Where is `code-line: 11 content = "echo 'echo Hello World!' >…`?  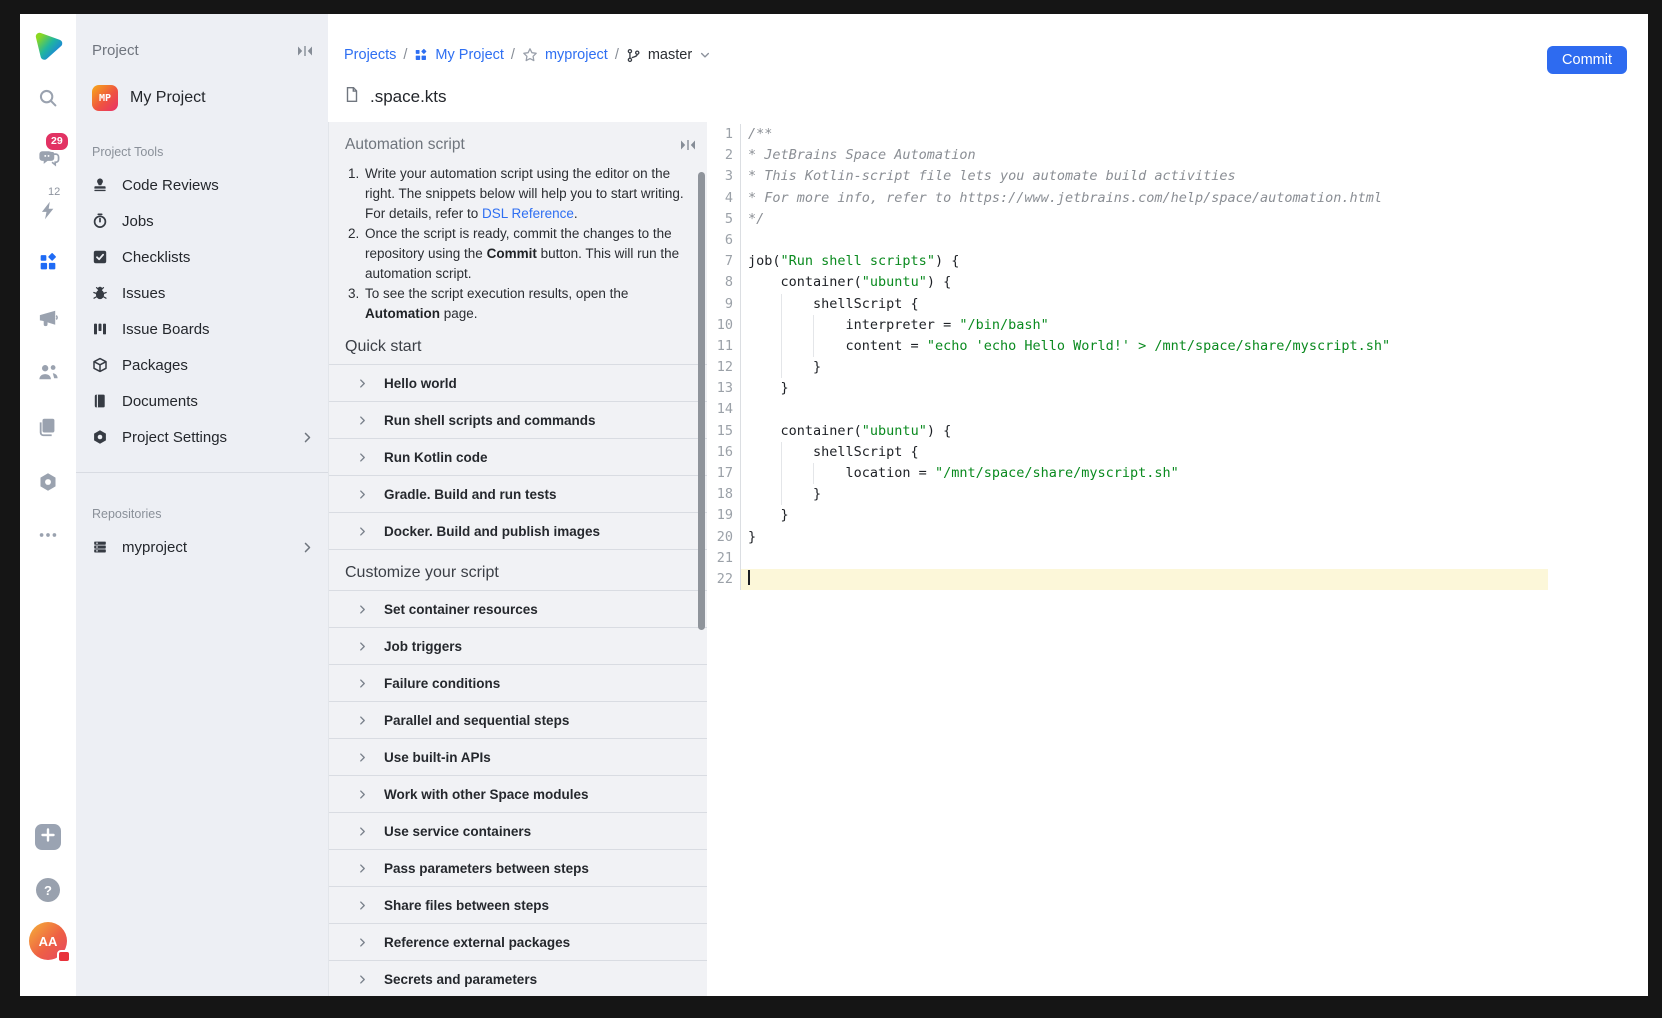
code-line: 11 content = "echo 'echo Hello World!' >… is located at coordinates (1177, 346).